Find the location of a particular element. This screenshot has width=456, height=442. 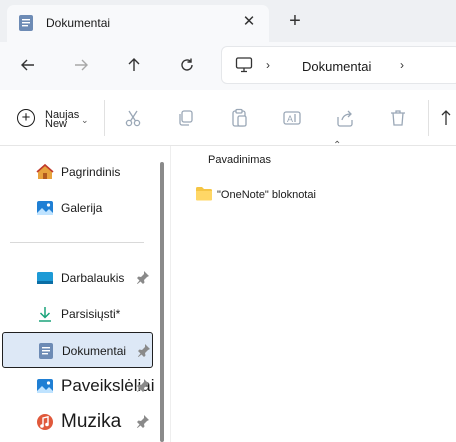

command-bar: + Naujas New ⌄ A is located at coordinates (228, 118).